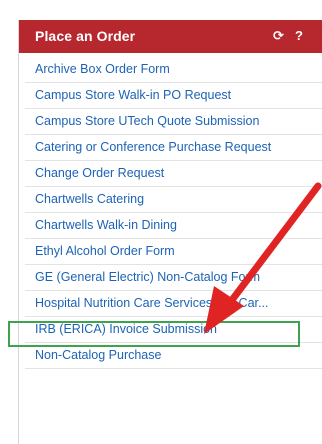 The width and height of the screenshot is (322, 444). Describe the element at coordinates (85, 36) in the screenshot. I see `panel-title: Place an Order` at that location.